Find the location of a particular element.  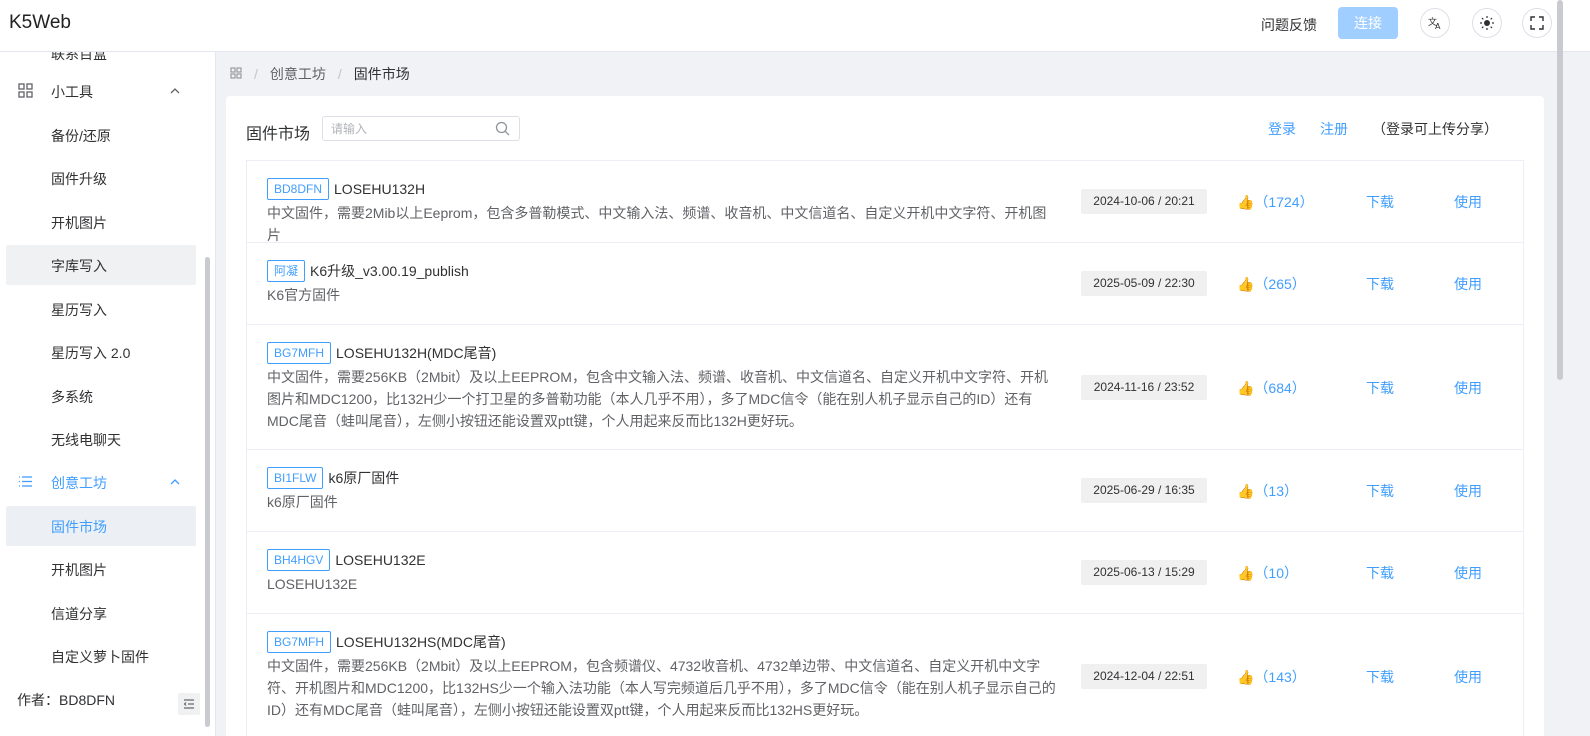

fullscreen-icon is located at coordinates (1537, 23).